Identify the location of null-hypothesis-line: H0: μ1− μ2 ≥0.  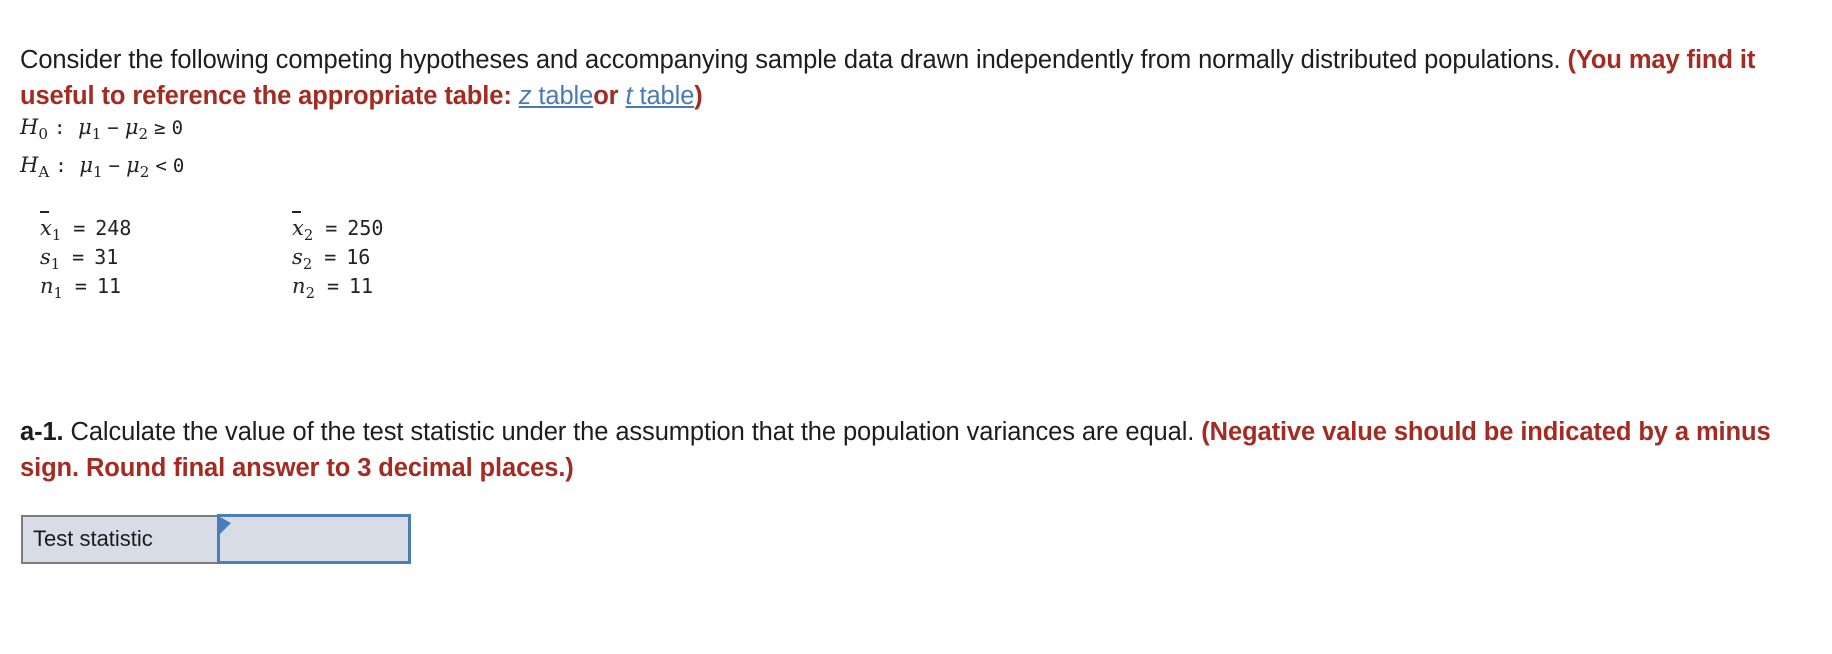
(102, 131).